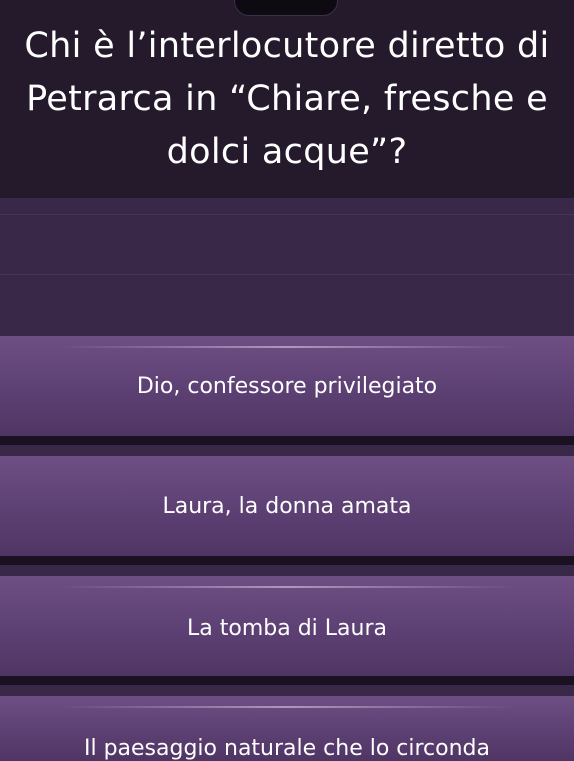 The width and height of the screenshot is (574, 761). I want to click on answer-button-2: Laura, la donna amata, so click(287, 506).